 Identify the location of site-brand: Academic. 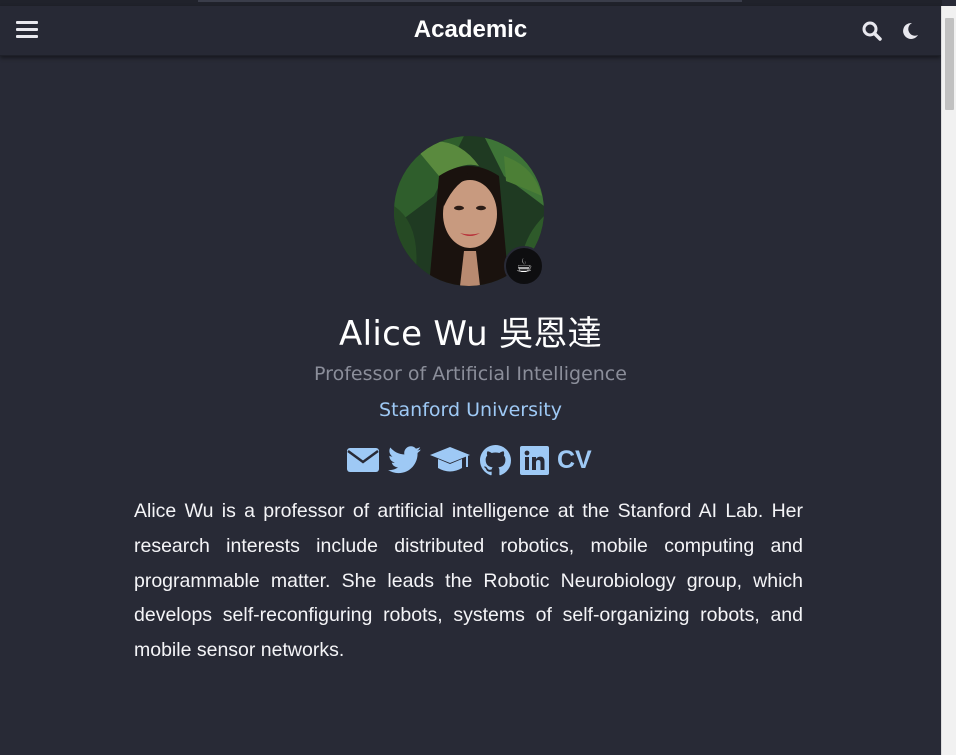
(470, 30).